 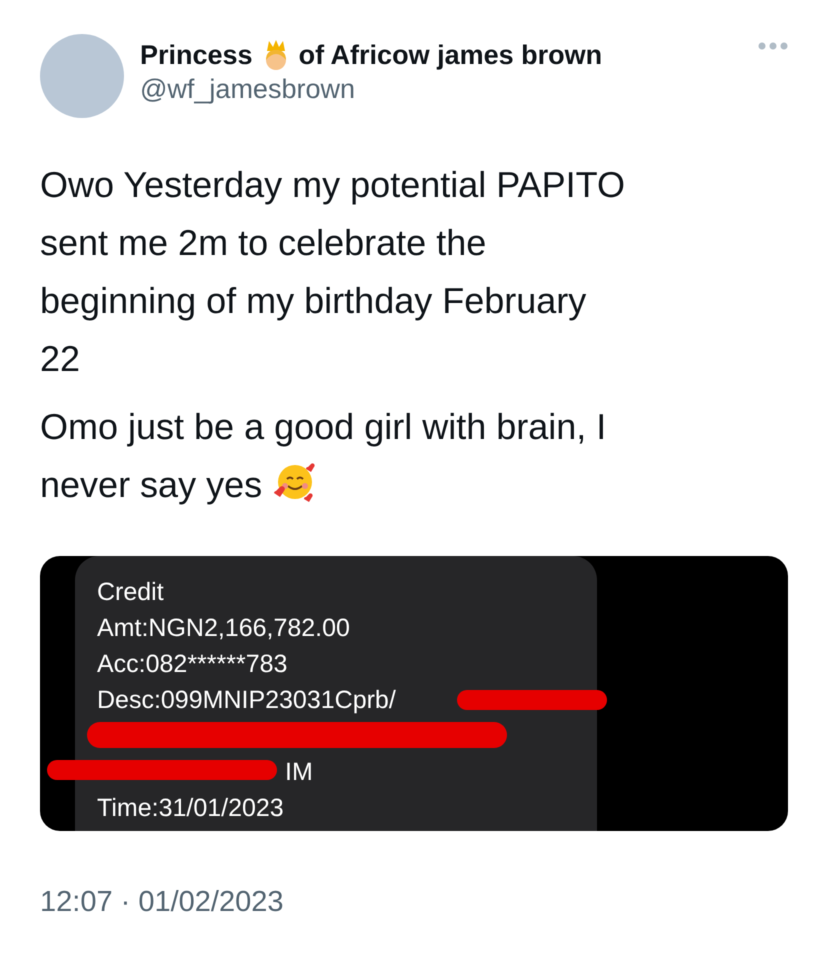 I want to click on smiling-face-with-hearts-icon, so click(x=295, y=482).